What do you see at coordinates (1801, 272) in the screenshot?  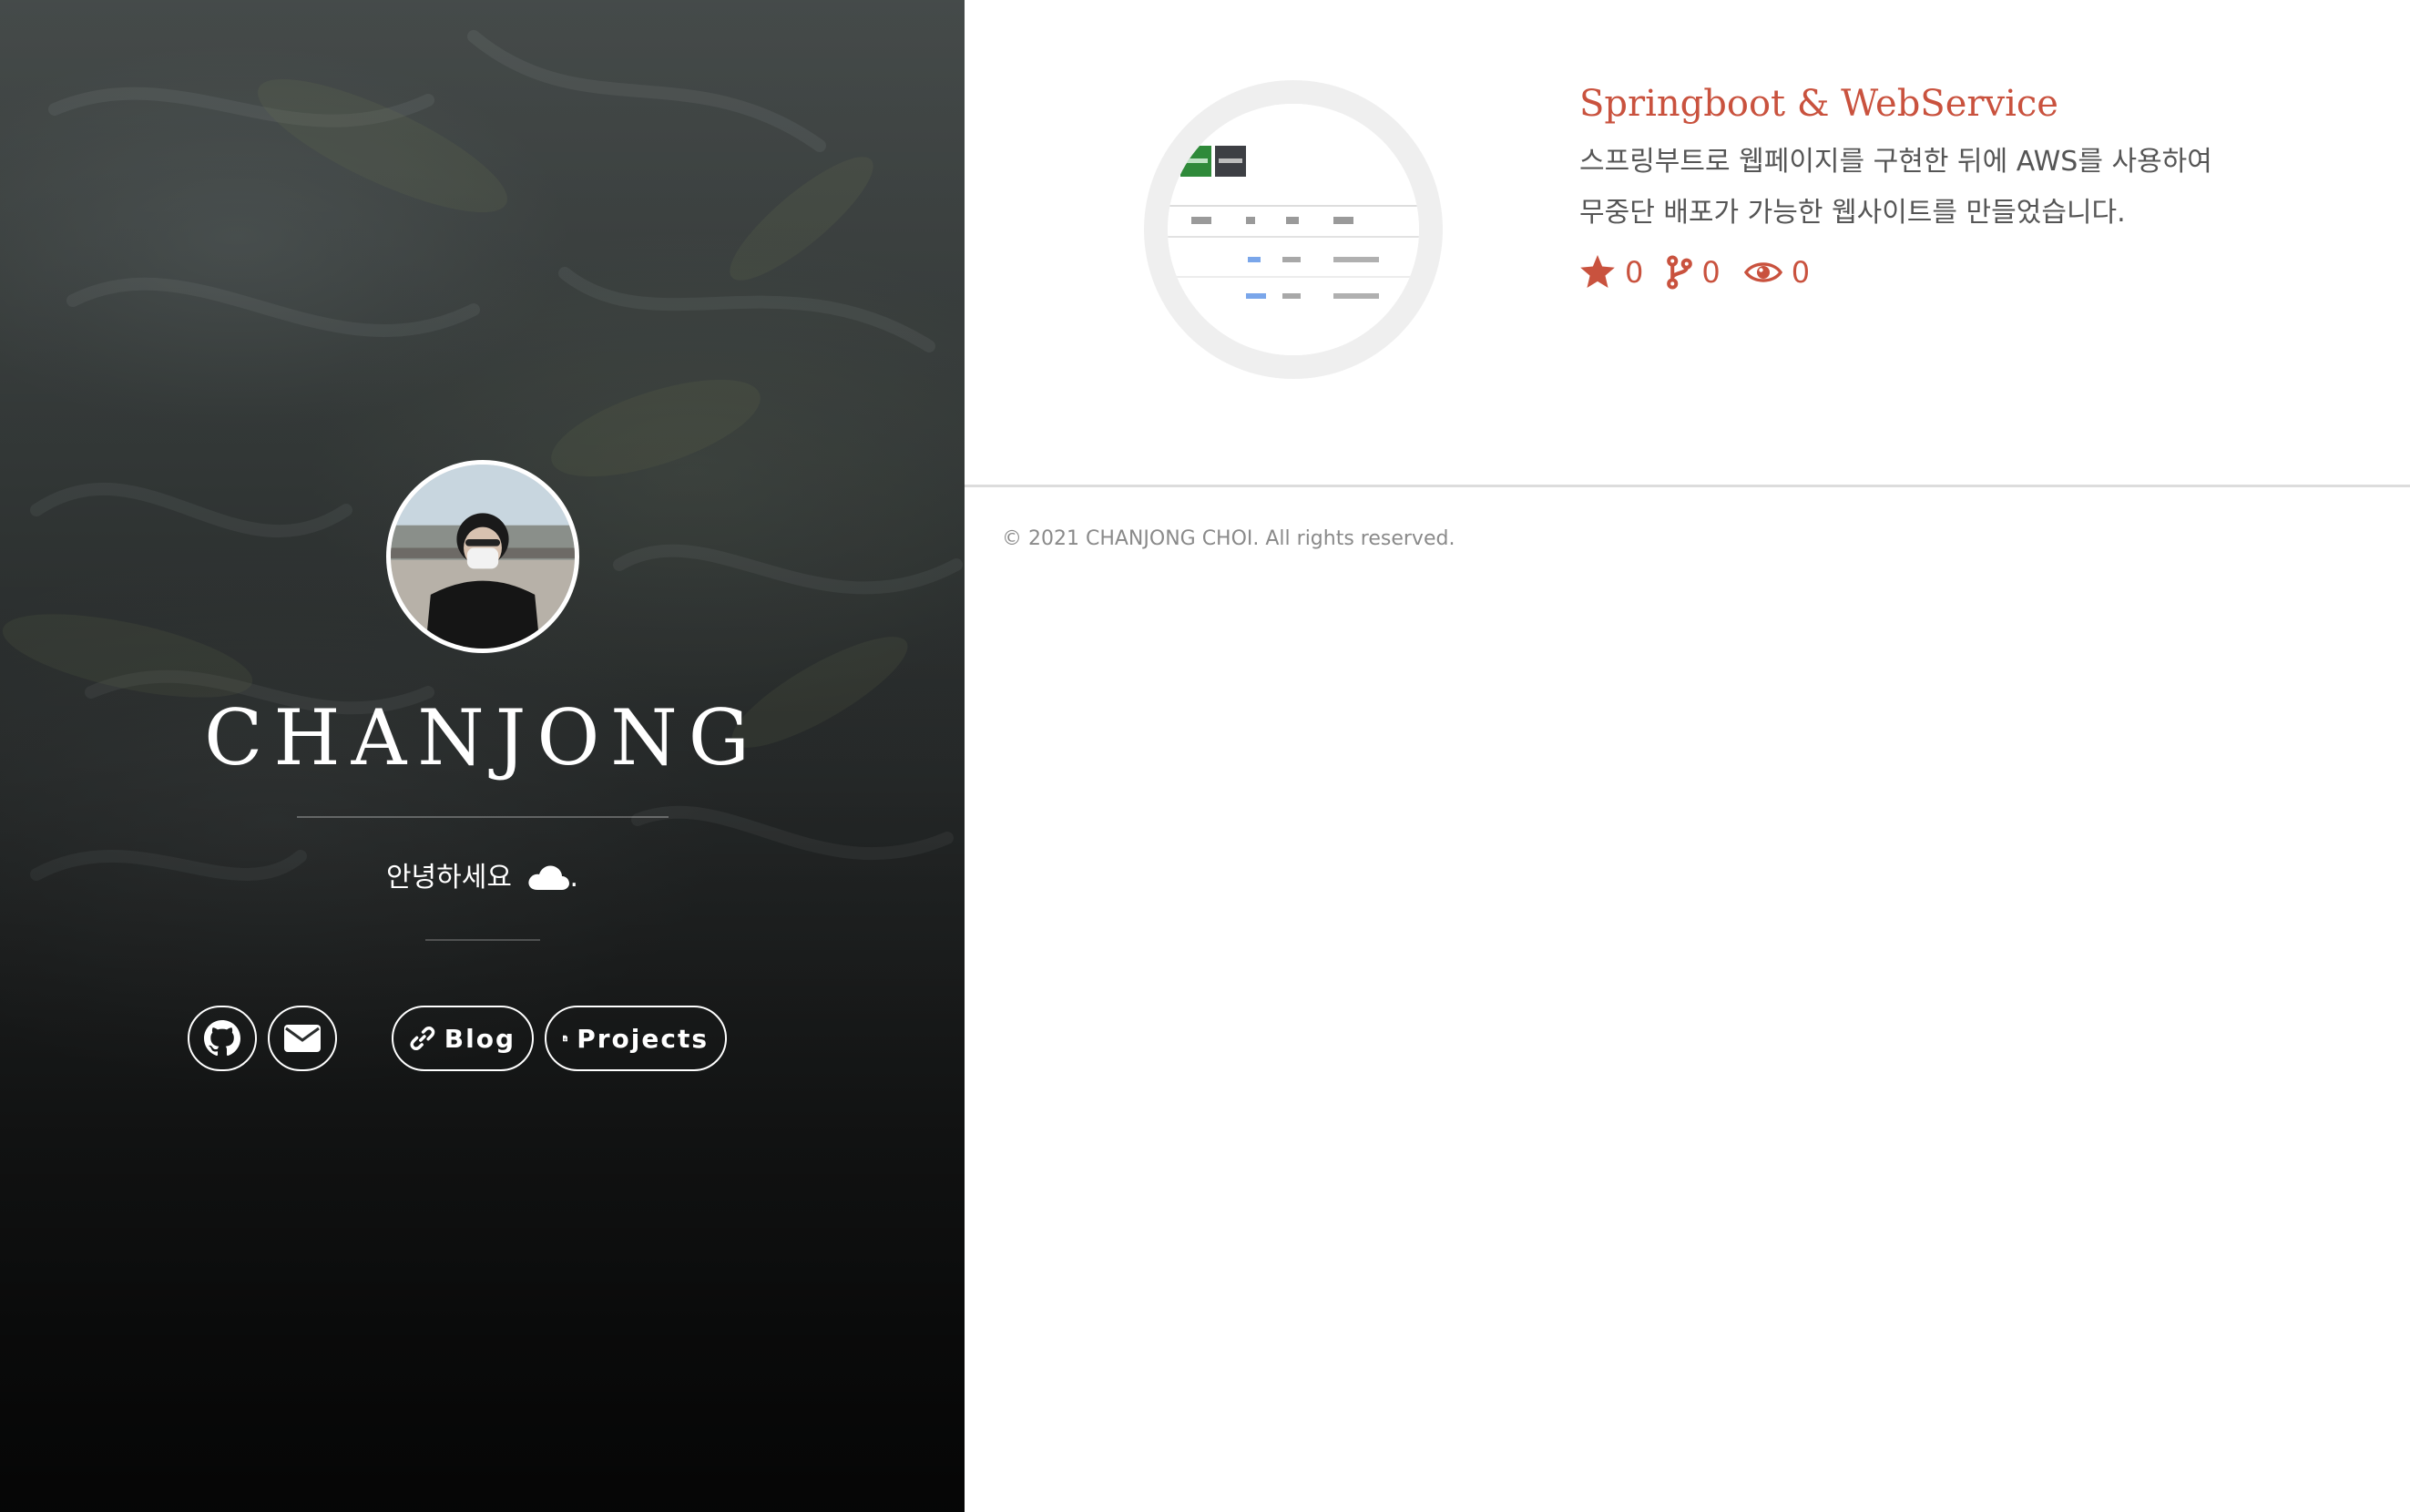 I see `watchers-count: 0` at bounding box center [1801, 272].